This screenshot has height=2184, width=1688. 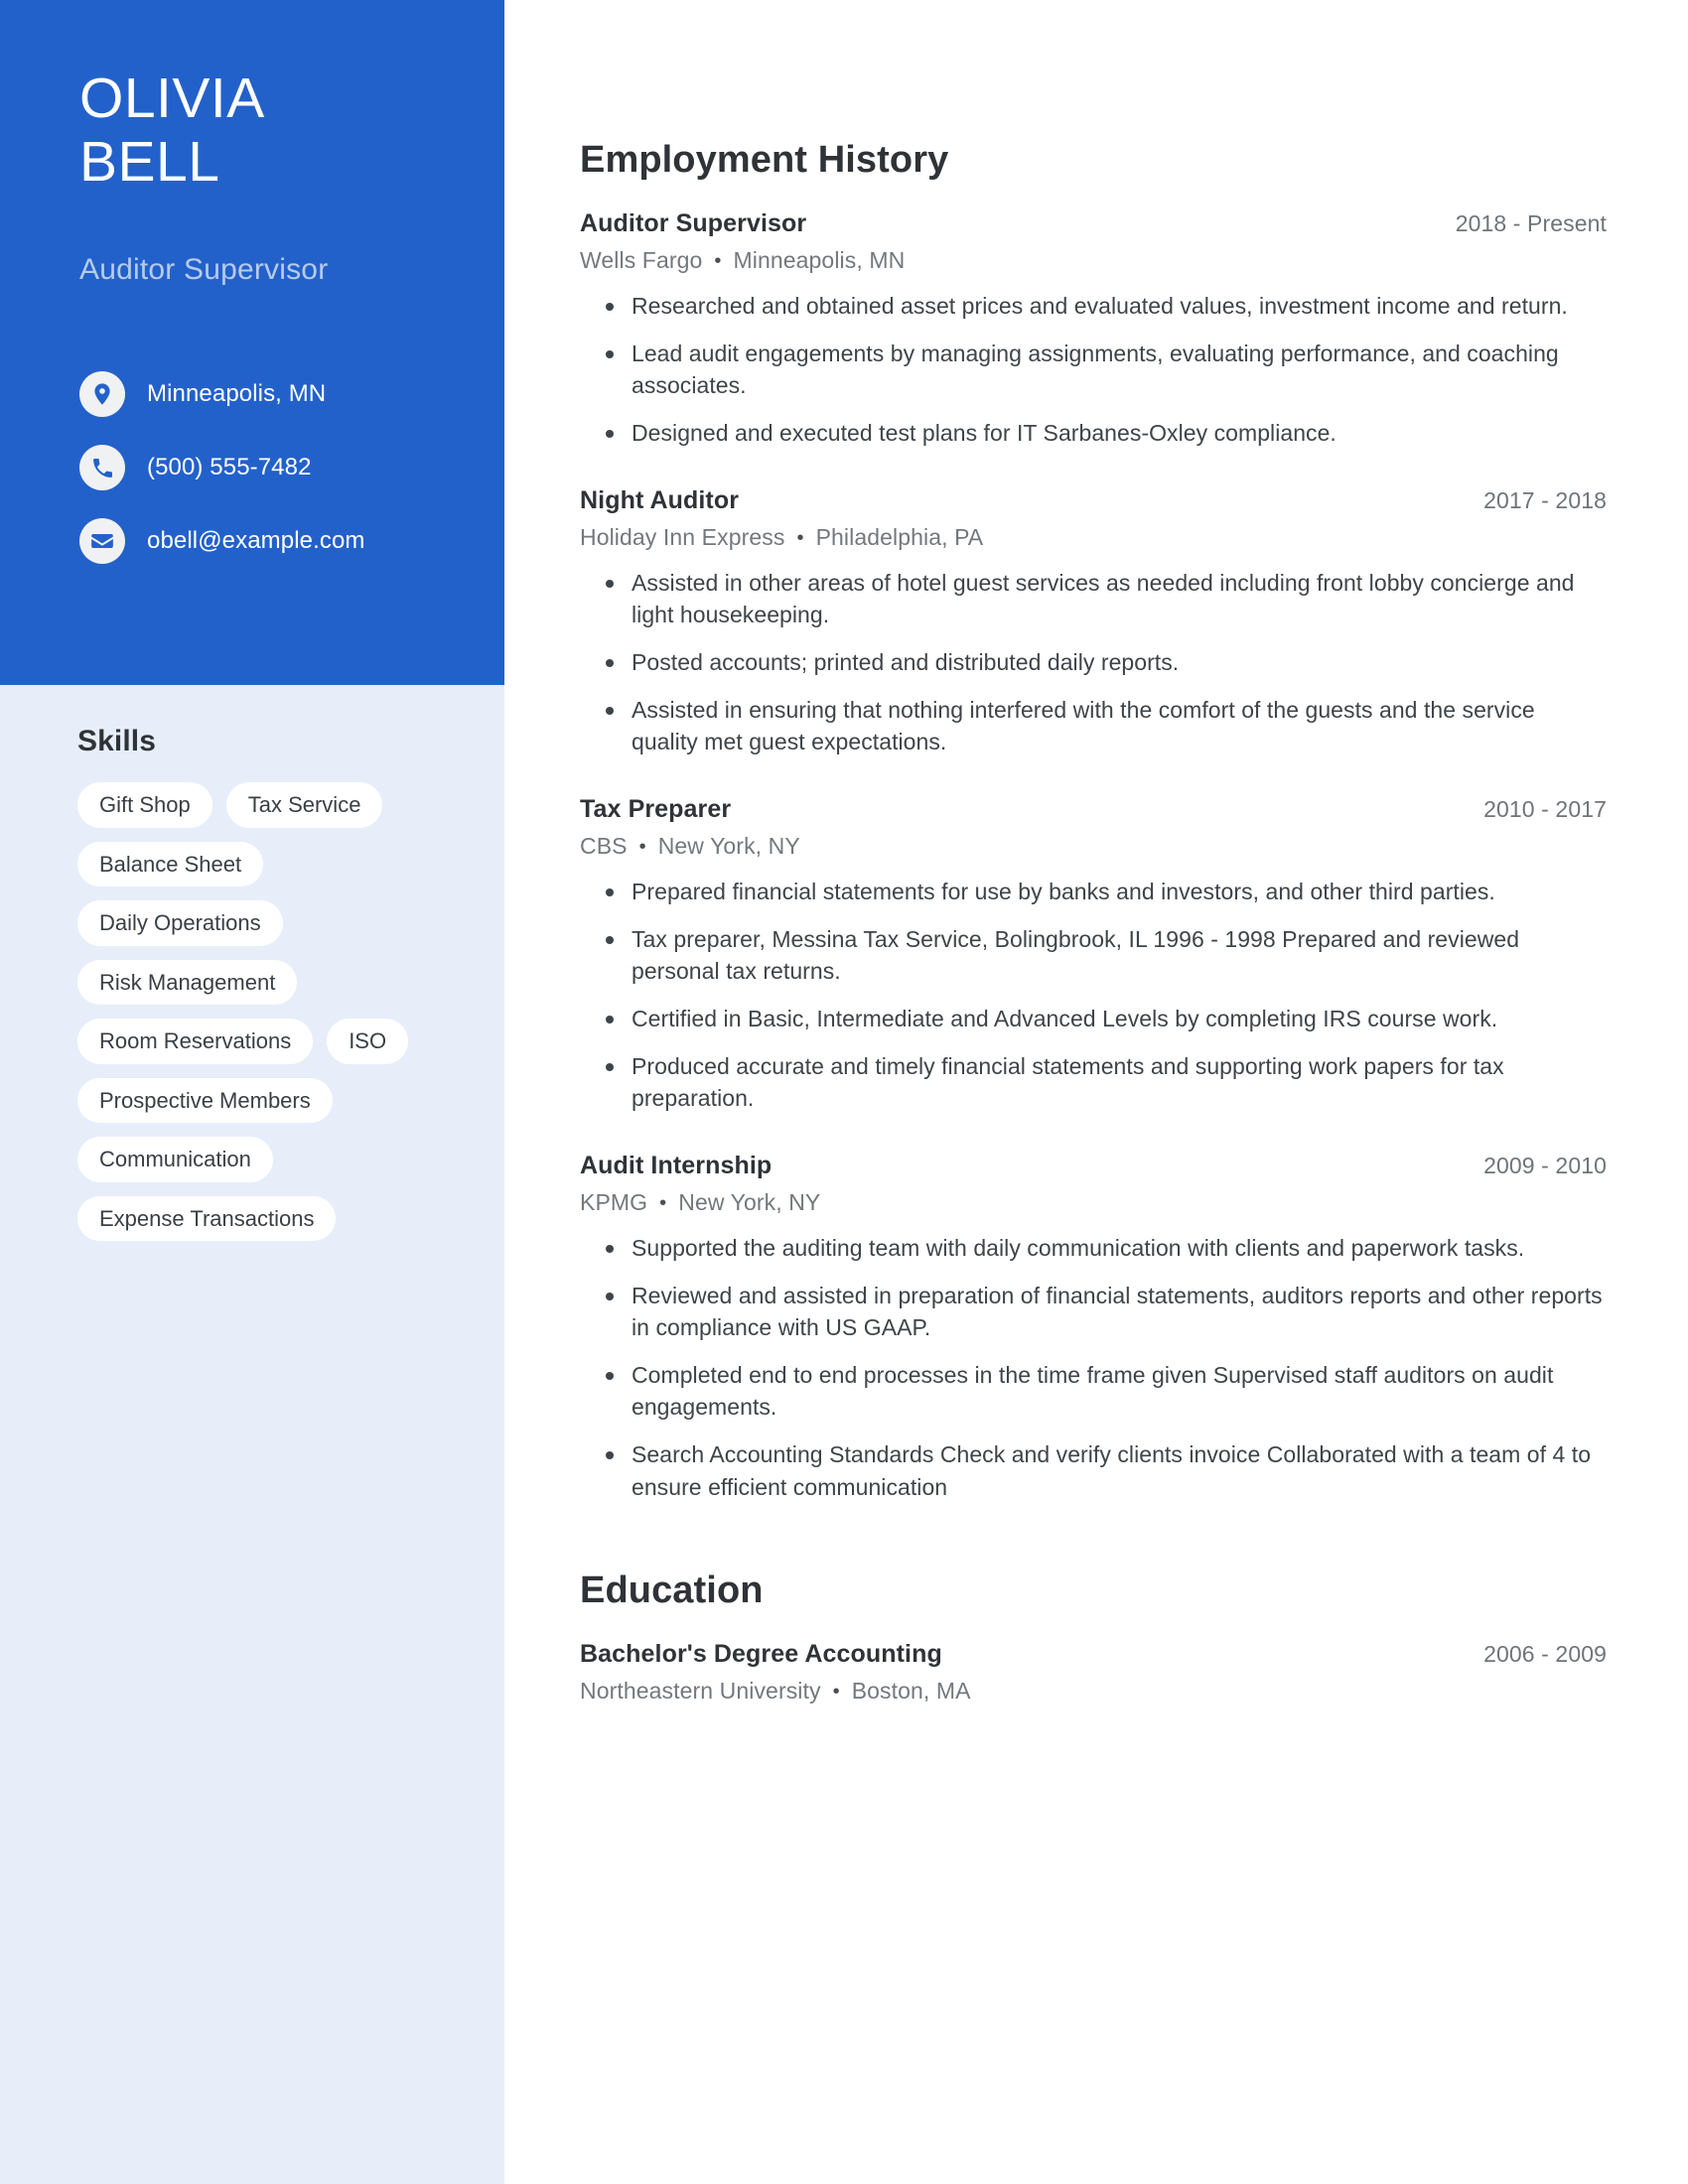 I want to click on candidate-name: OLIVIA BELL, so click(x=278, y=131).